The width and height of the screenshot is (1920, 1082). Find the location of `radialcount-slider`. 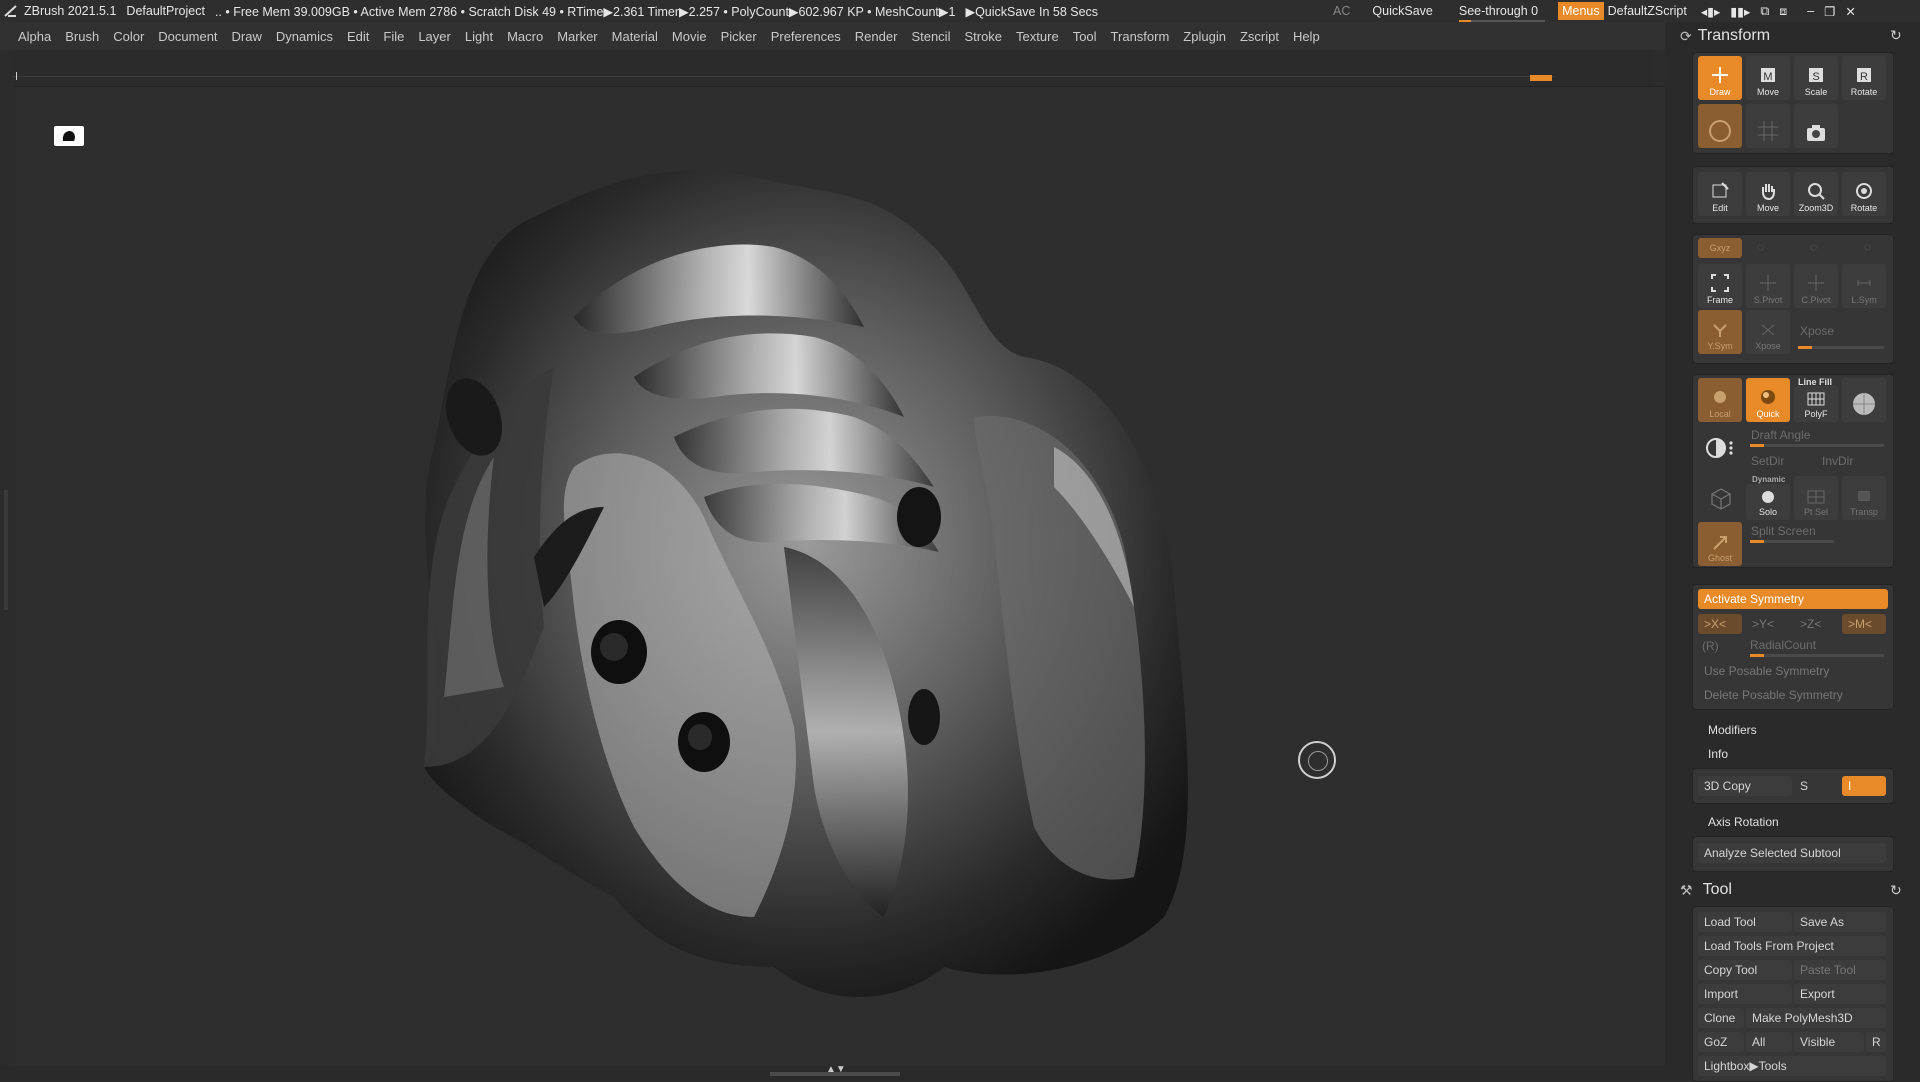

radialcount-slider is located at coordinates (1817, 655).